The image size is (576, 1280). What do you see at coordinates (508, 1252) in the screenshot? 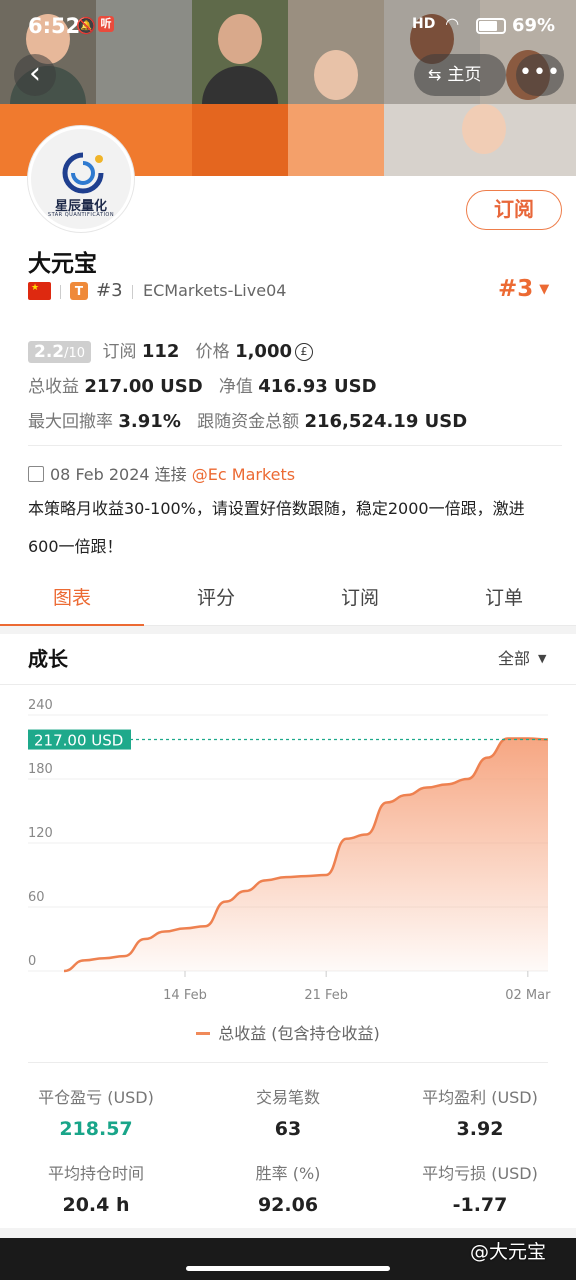
I see `watermark: @大元宝` at bounding box center [508, 1252].